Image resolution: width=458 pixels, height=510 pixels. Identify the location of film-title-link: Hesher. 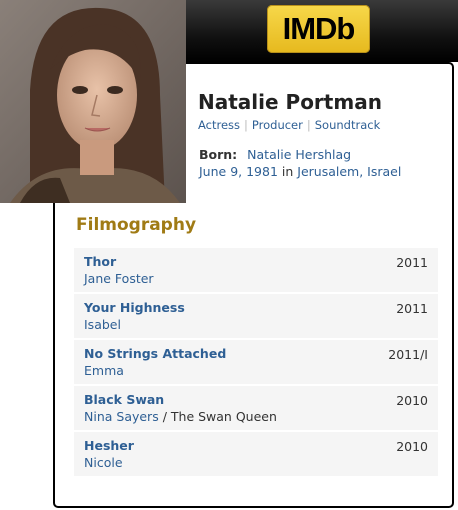
(109, 445).